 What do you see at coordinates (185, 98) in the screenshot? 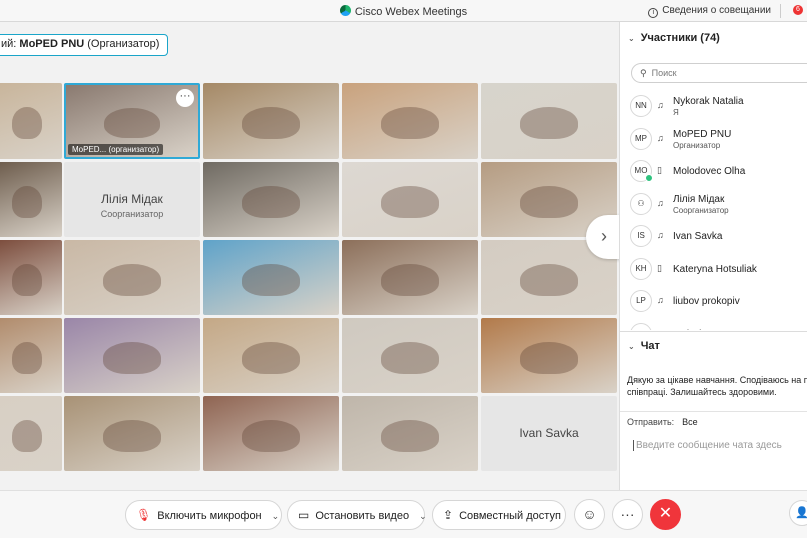
I see `tile-more-button: ···` at bounding box center [185, 98].